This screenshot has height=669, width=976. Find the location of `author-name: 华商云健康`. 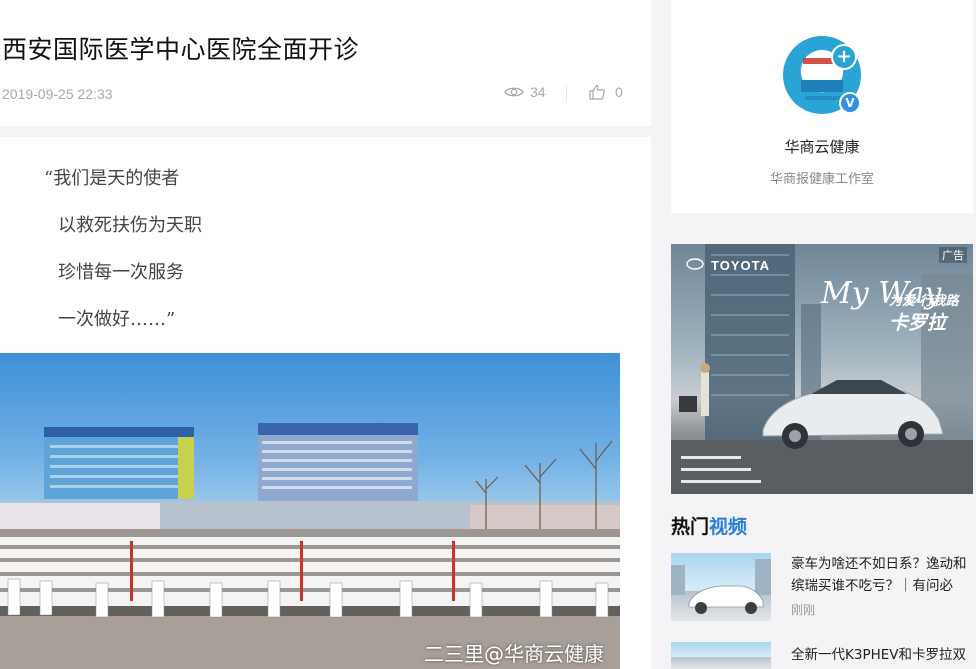

author-name: 华商云健康 is located at coordinates (822, 146).